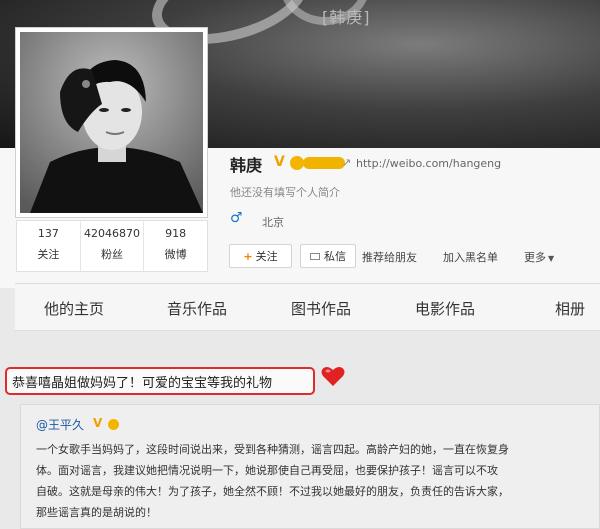 The image size is (600, 529). What do you see at coordinates (175, 246) in the screenshot?
I see `stat-posts: 918 微博` at bounding box center [175, 246].